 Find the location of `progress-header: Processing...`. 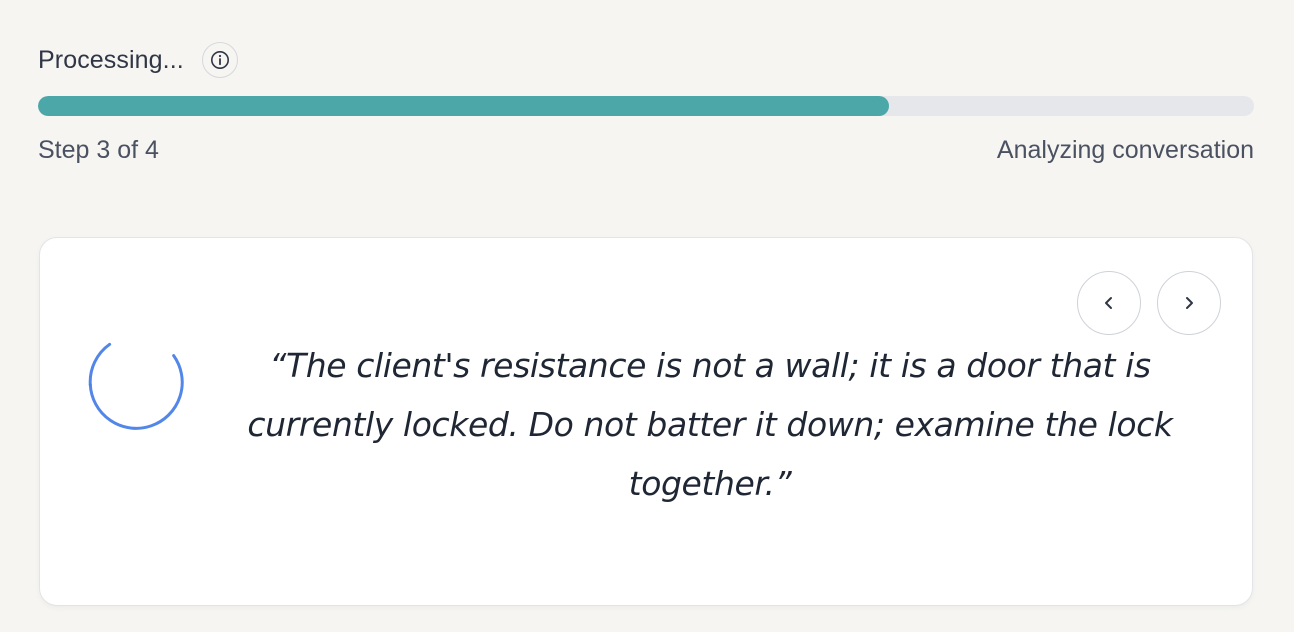

progress-header: Processing... is located at coordinates (138, 60).